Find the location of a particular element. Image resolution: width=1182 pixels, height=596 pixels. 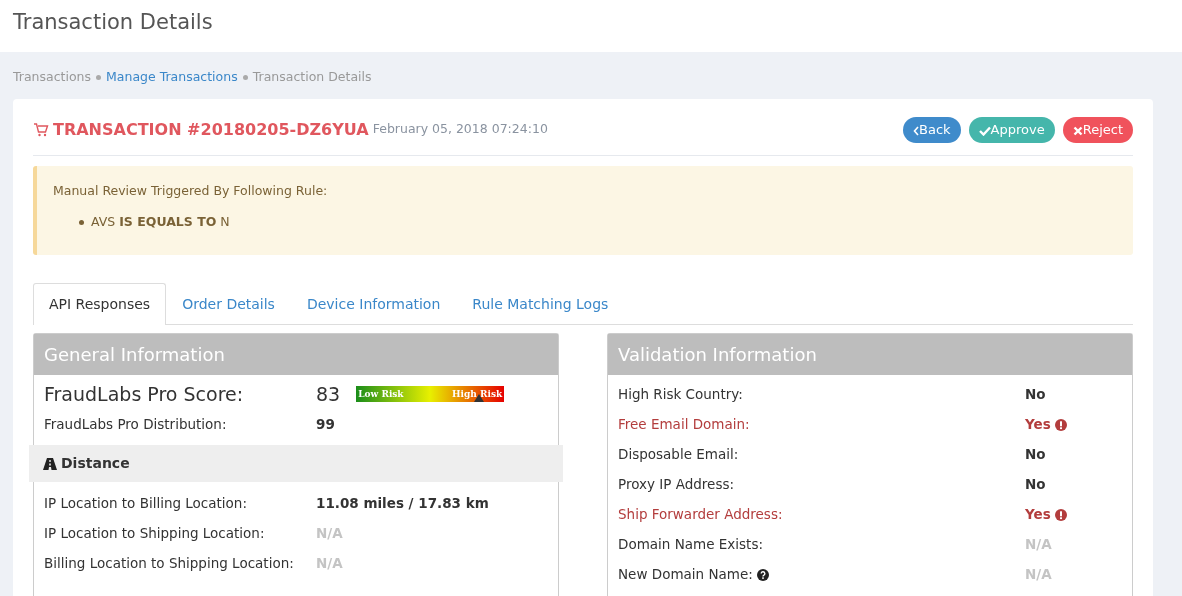

bullet-icon is located at coordinates (81, 222).